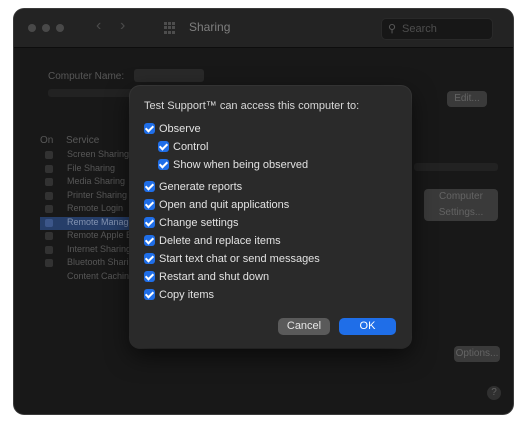 The width and height of the screenshot is (523, 426). Describe the element at coordinates (367, 326) in the screenshot. I see `ok-button: OK` at that location.